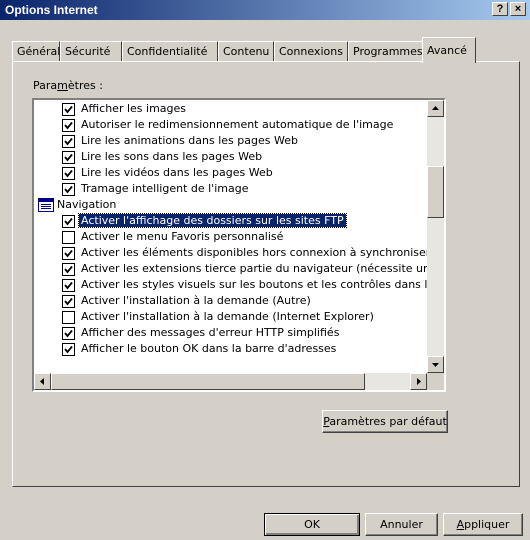 This screenshot has height=540, width=530. I want to click on cancel-button: Annuler, so click(401, 524).